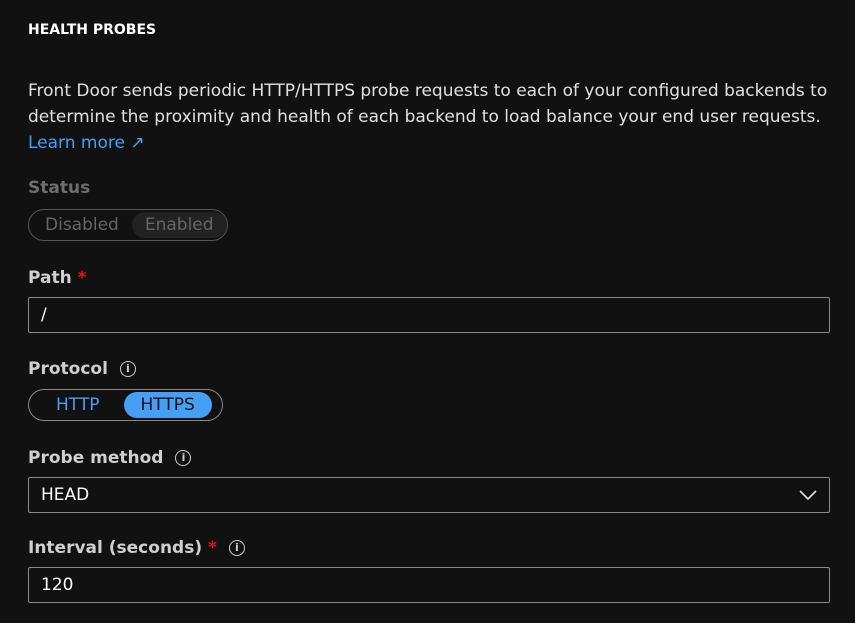  What do you see at coordinates (59, 188) in the screenshot?
I see `status-label: Status` at bounding box center [59, 188].